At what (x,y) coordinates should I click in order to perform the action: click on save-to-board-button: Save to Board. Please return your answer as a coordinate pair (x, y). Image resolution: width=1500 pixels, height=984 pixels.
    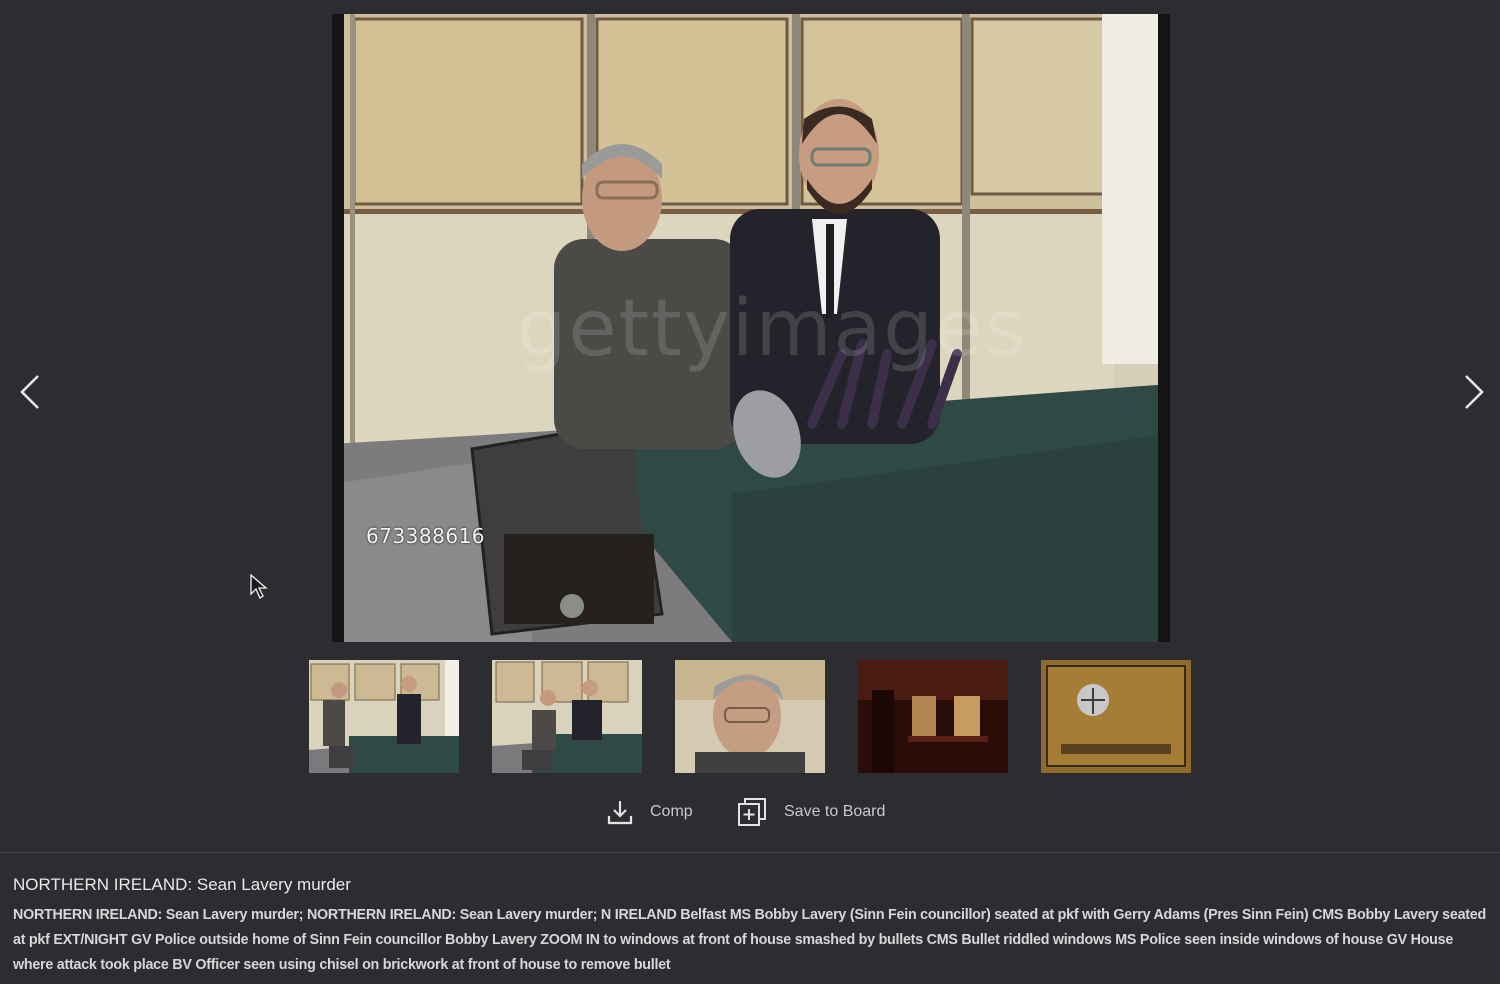
    Looking at the image, I should click on (810, 812).